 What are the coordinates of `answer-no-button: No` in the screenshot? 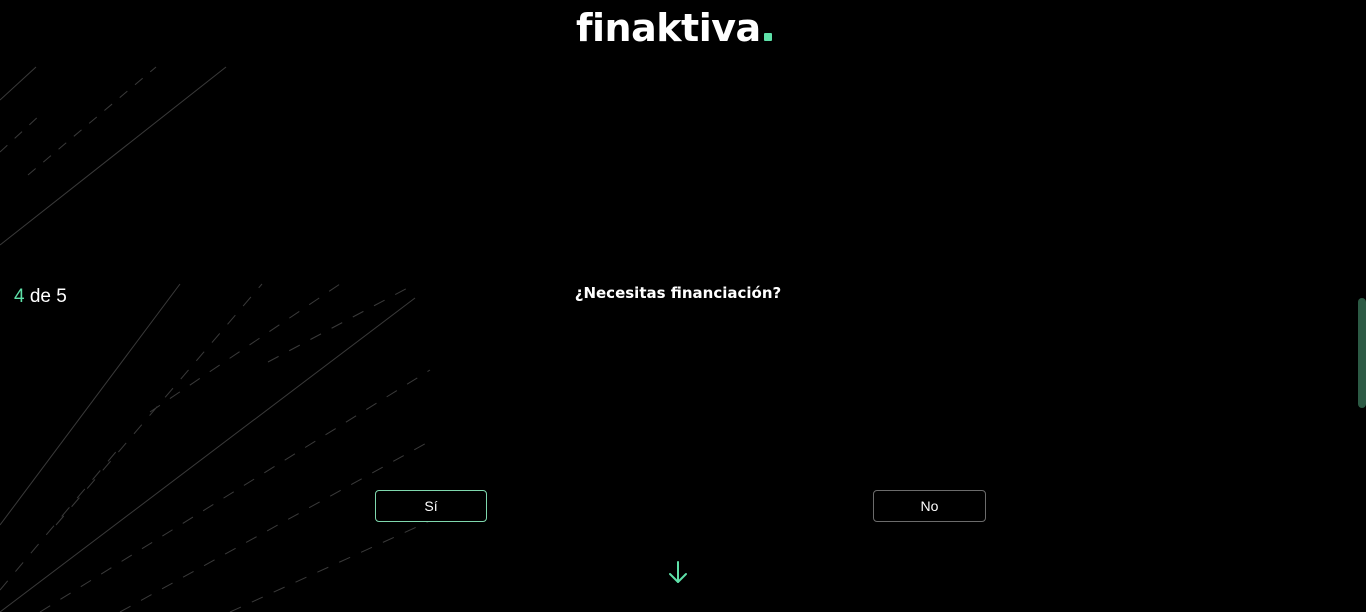 It's located at (929, 506).